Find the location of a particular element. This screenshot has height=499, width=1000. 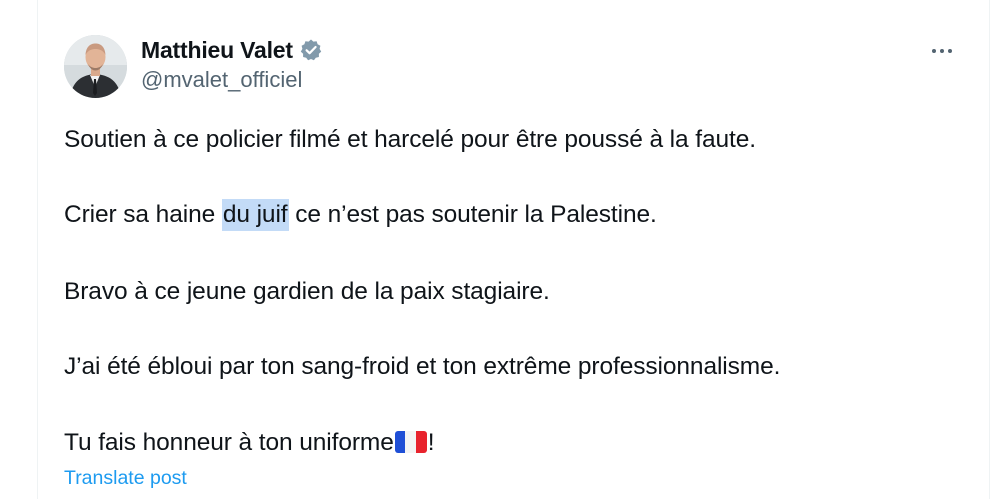

author-handle: @mvalet_officiel is located at coordinates (232, 80).